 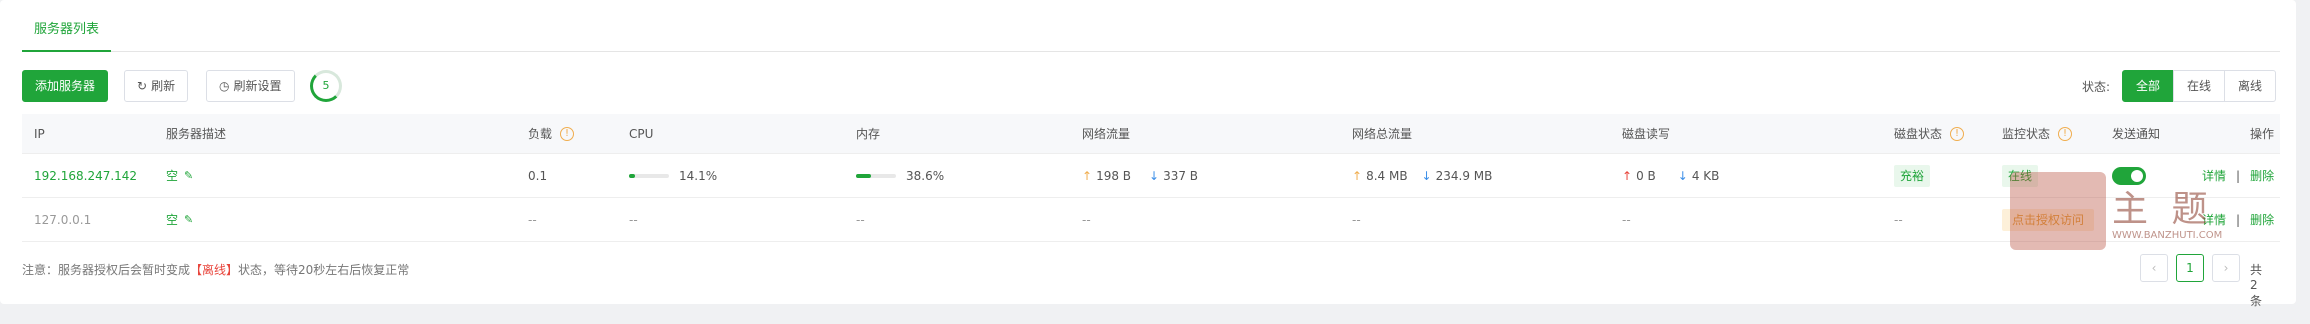 I want to click on refresh-settings-button: ◷ 刷新设置, so click(x=250, y=86).